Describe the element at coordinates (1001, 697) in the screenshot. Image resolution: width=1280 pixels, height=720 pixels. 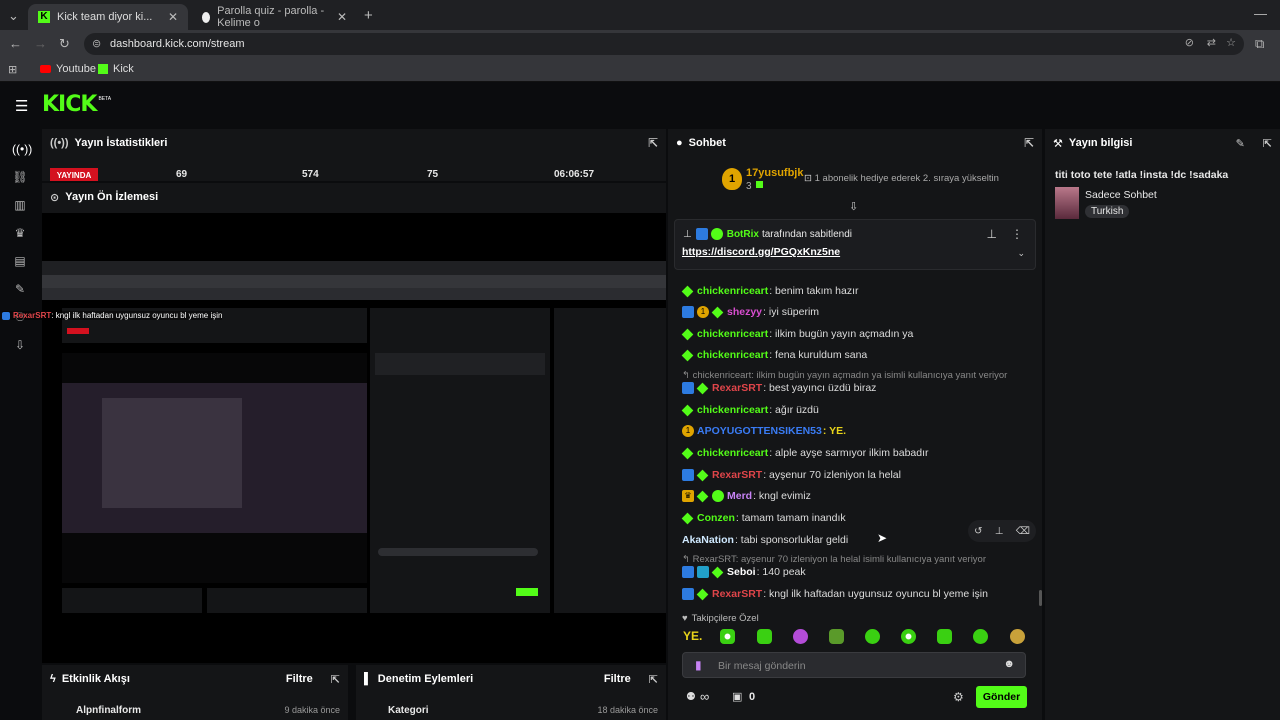
I see `send-button: Gönder` at that location.